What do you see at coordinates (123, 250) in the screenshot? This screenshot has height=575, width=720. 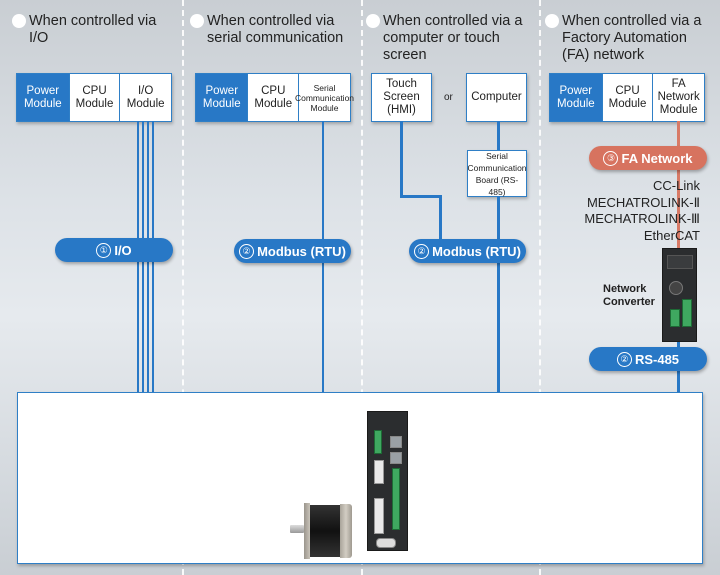 I see `connection-text: I/O` at bounding box center [123, 250].